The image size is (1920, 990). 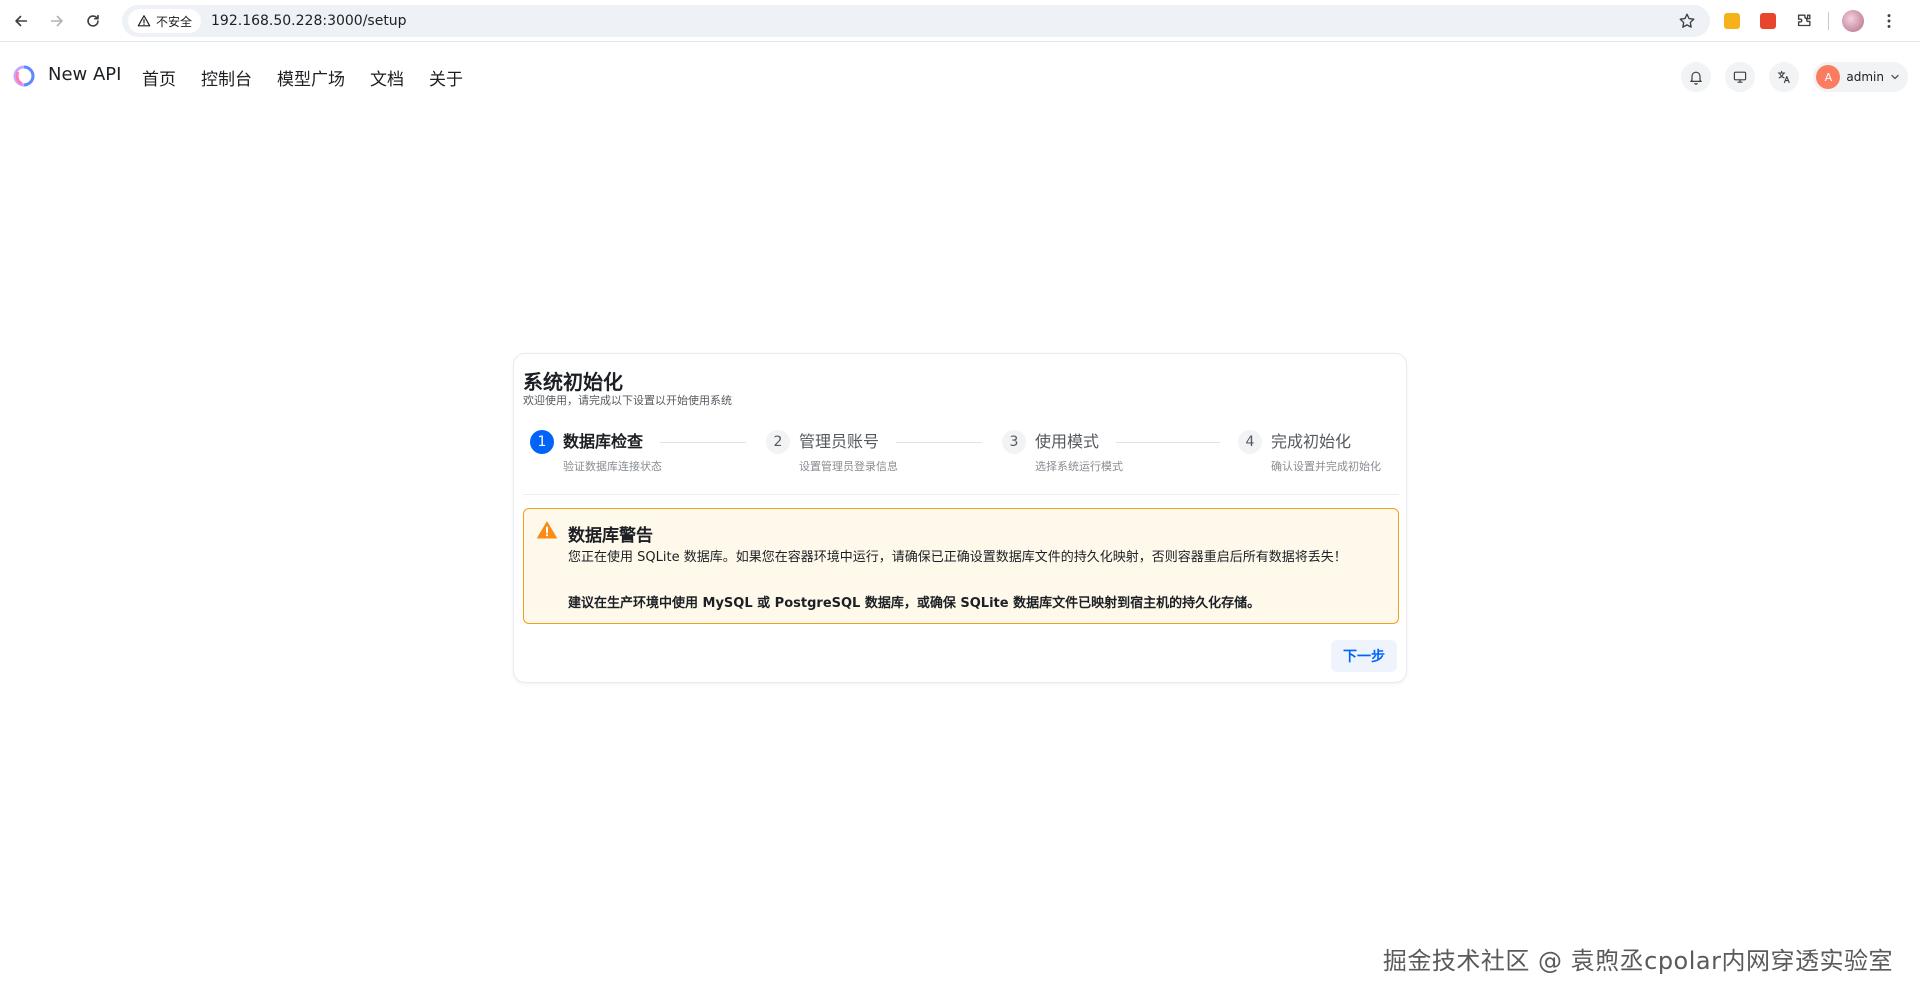 I want to click on header-actions: A admin, so click(x=1794, y=77).